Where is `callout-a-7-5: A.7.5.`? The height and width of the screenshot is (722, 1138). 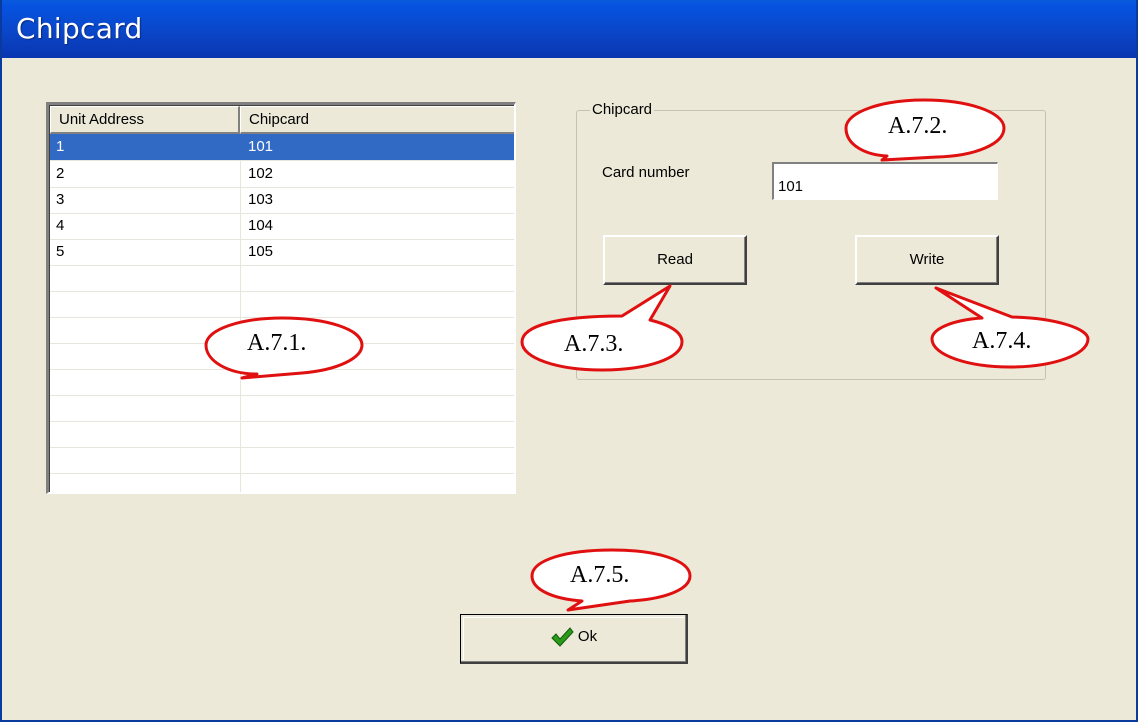 callout-a-7-5: A.7.5. is located at coordinates (600, 575).